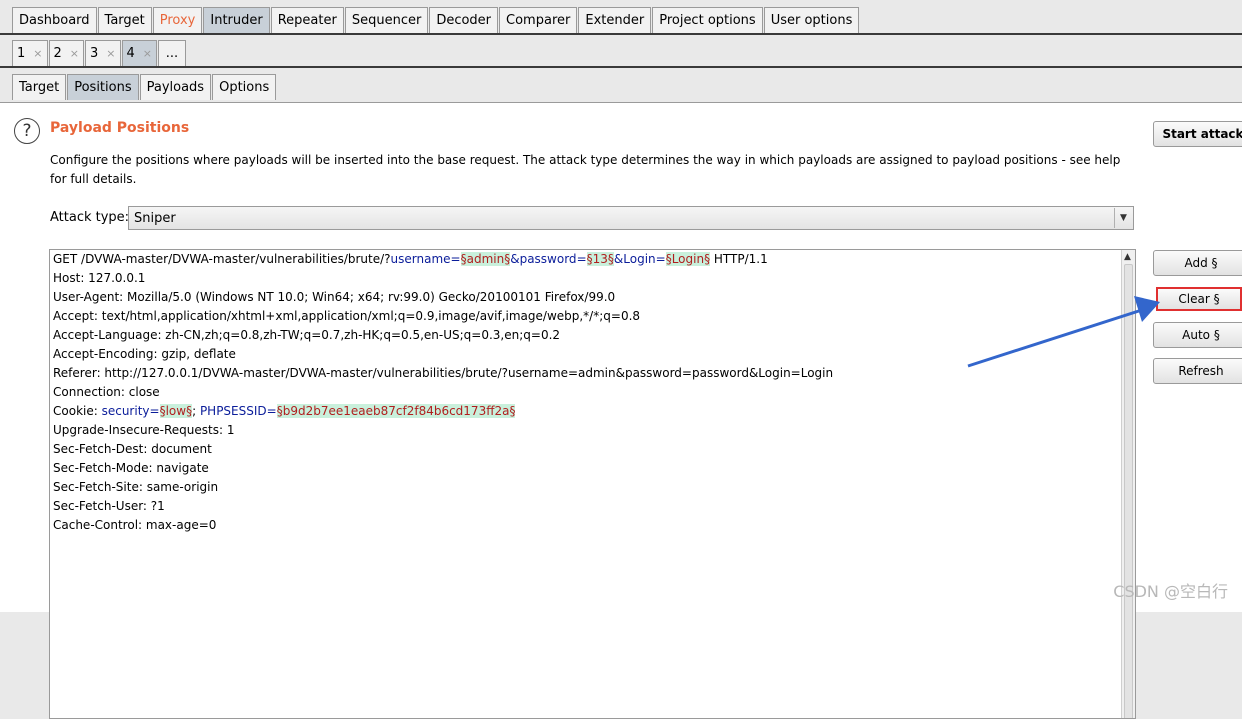  I want to click on start-attack-button: Start attack, so click(1197, 134).